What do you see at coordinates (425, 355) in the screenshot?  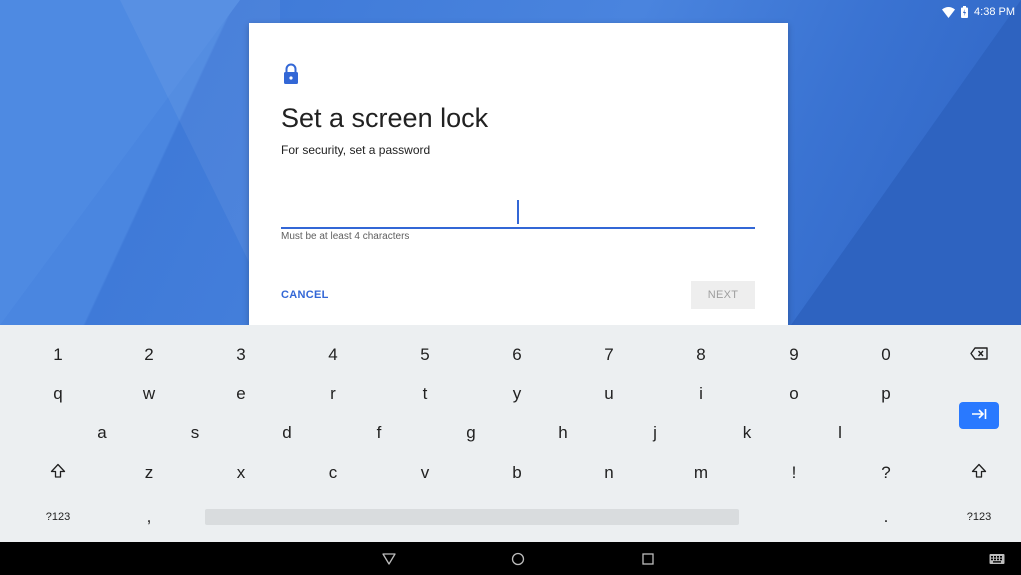 I see `key-5: 5` at bounding box center [425, 355].